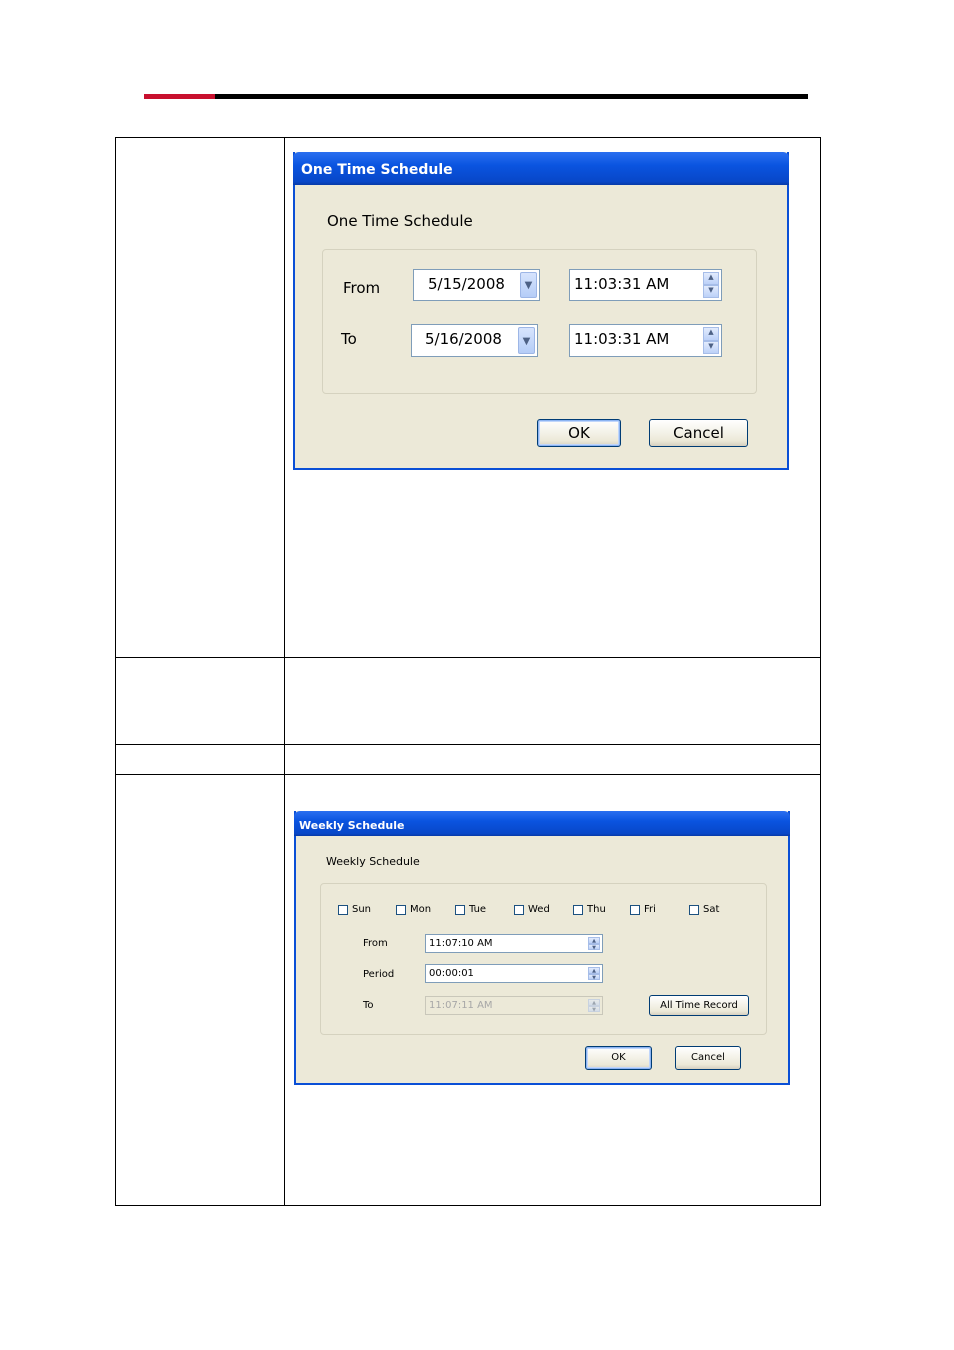 The height and width of the screenshot is (1350, 954). I want to click on to-date-picker: 5/16/2008 ▼, so click(474, 340).